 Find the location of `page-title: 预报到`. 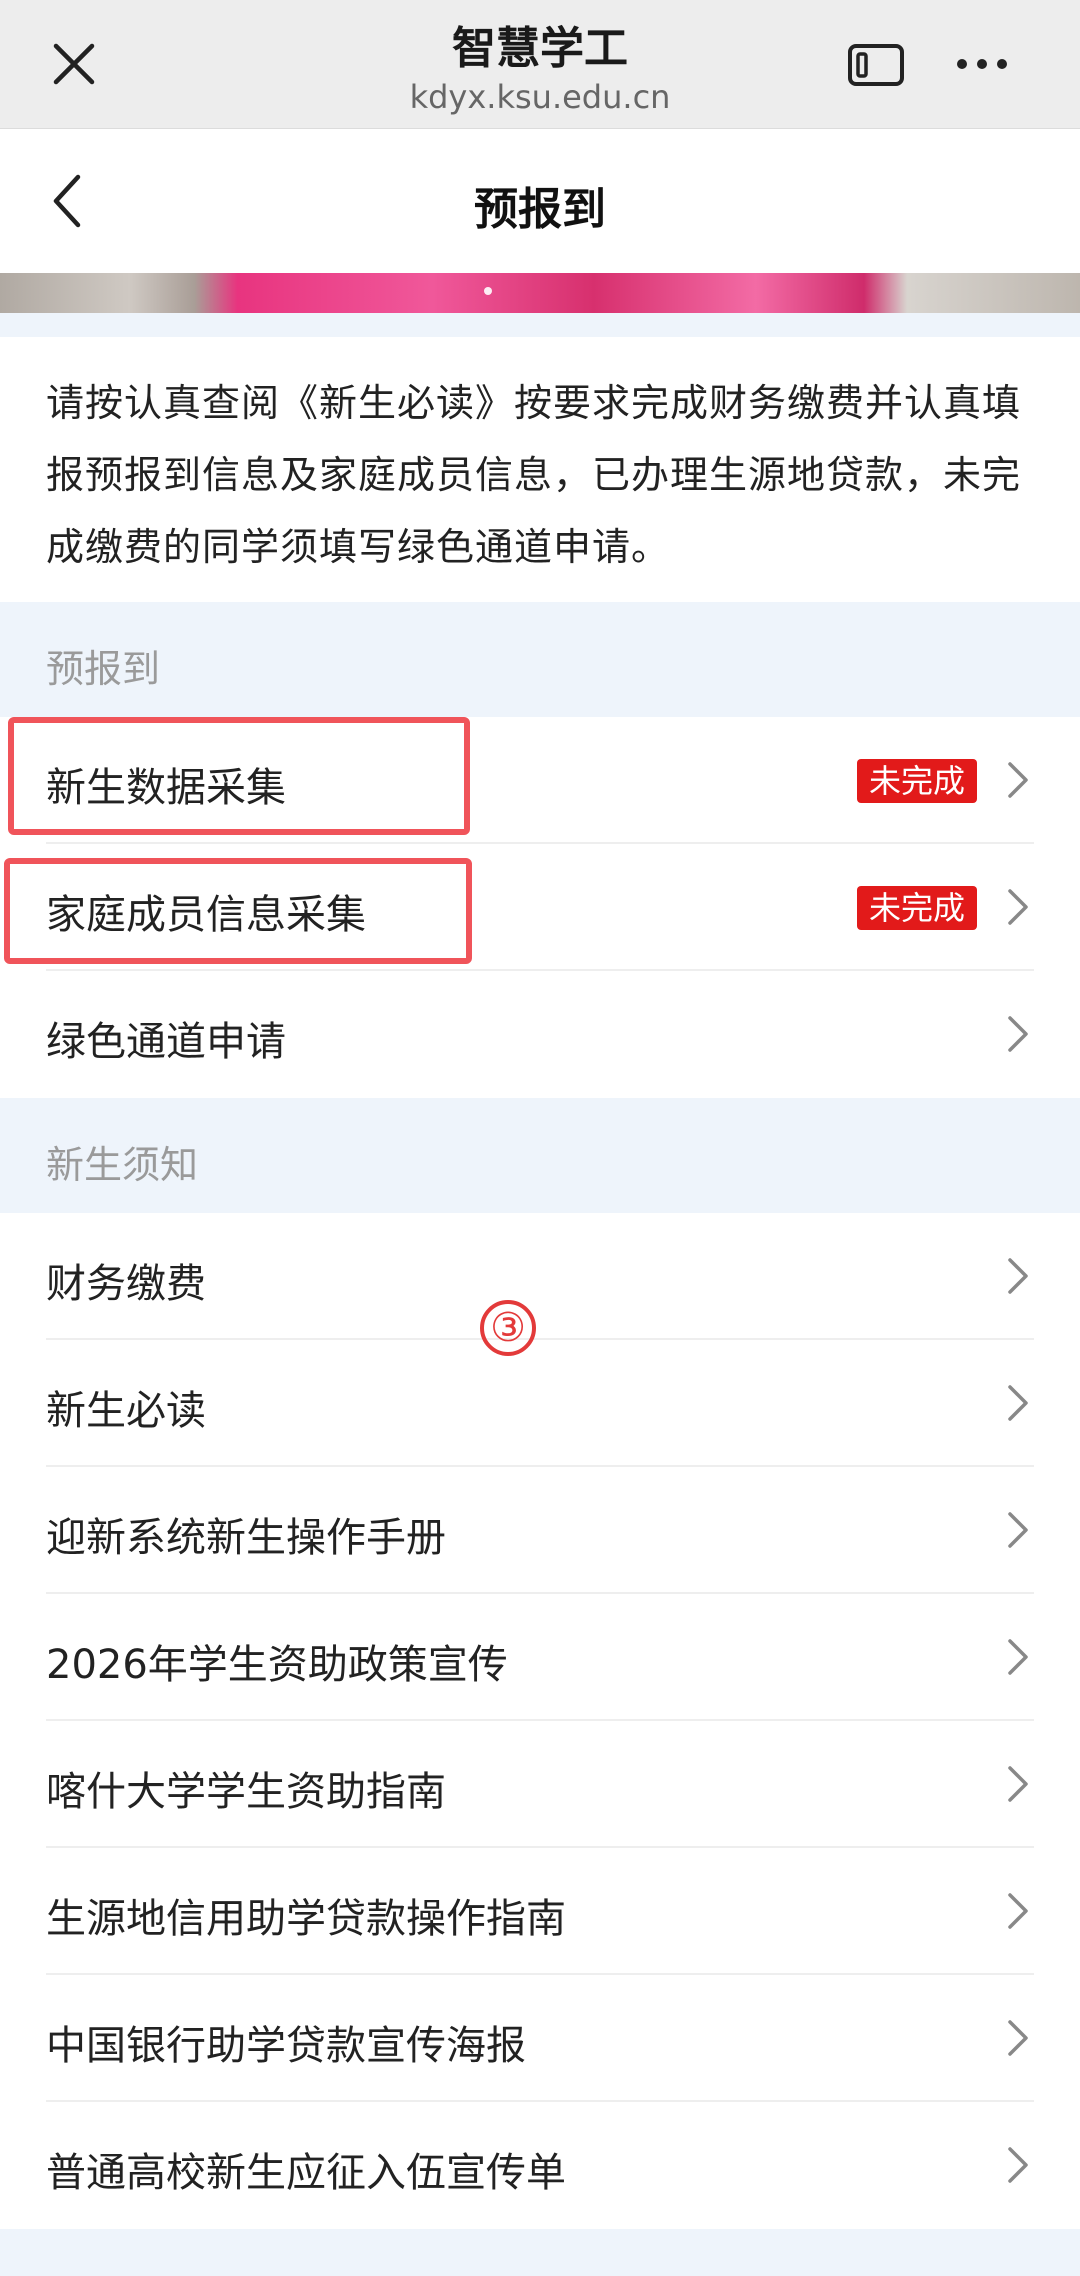

page-title: 预报到 is located at coordinates (540, 209).